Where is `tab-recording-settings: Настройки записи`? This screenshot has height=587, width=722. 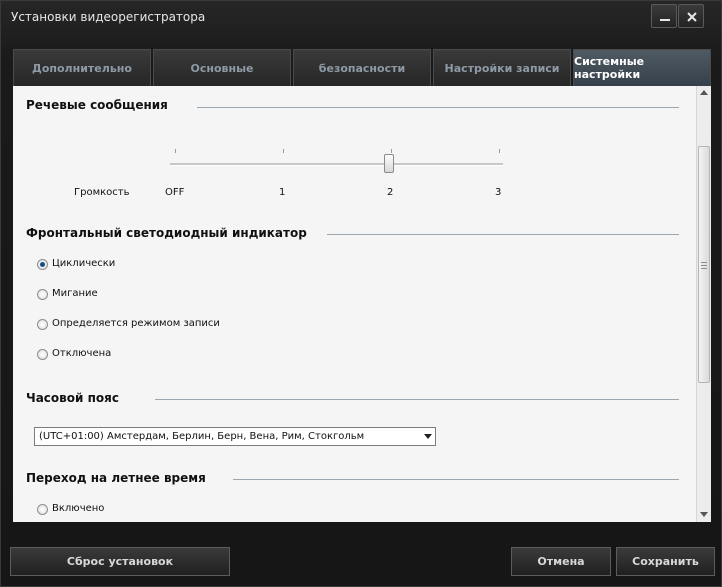
tab-recording-settings: Настройки записи is located at coordinates (502, 67).